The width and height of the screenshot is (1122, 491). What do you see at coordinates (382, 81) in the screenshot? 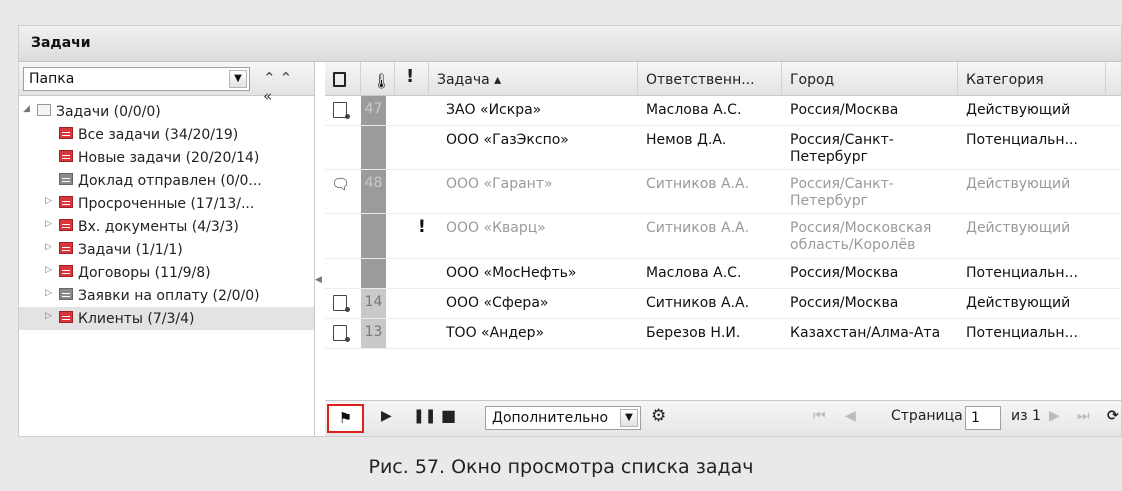
I see `thermometer-icon: 🌡` at bounding box center [382, 81].